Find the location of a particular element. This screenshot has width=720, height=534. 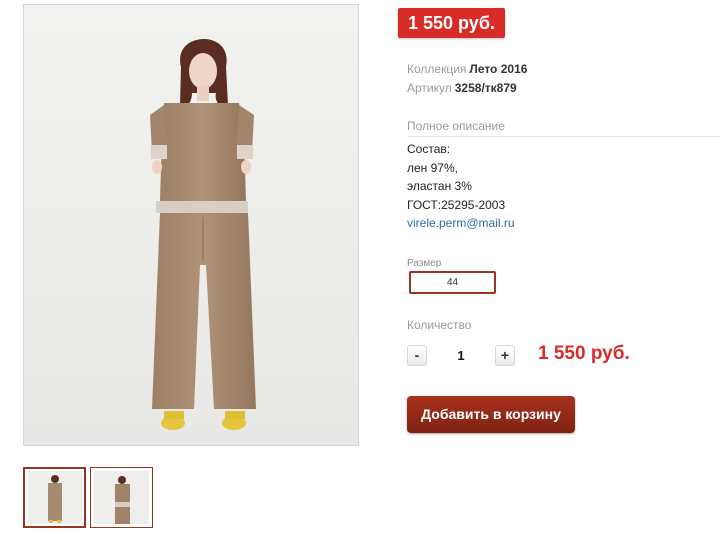

collection-label: Коллекция is located at coordinates (437, 69).